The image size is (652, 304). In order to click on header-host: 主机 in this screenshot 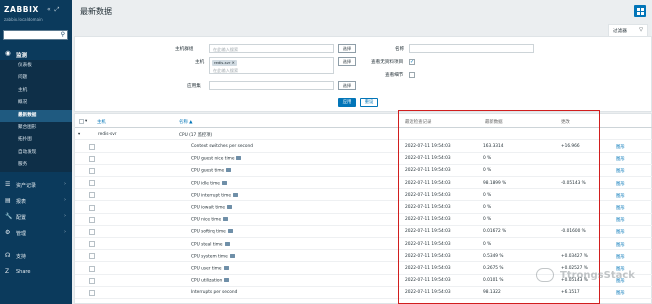, I will do `click(101, 122)`.